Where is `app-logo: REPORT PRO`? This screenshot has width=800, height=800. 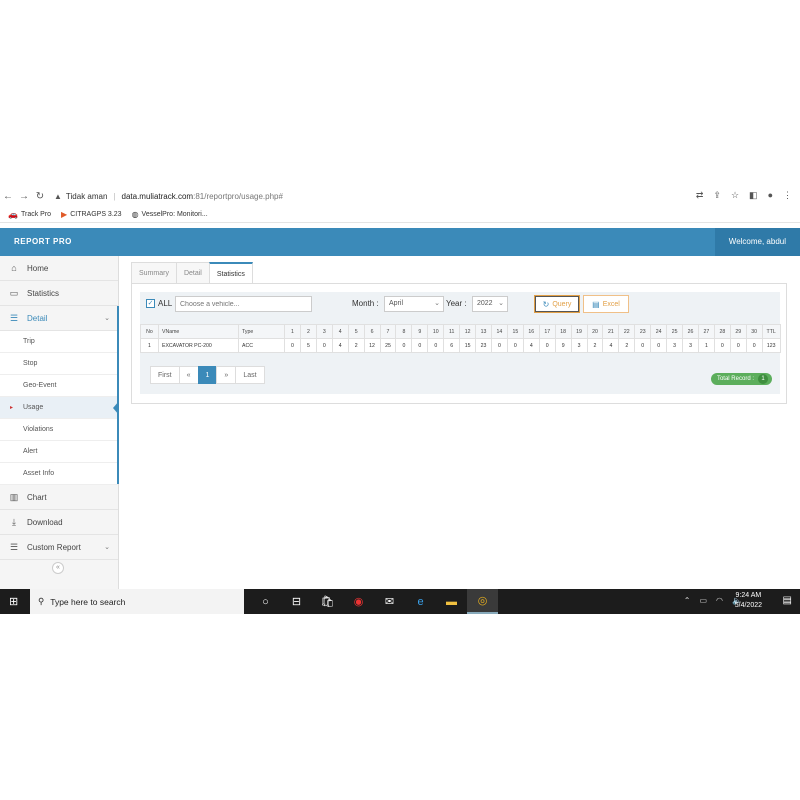
app-logo: REPORT PRO is located at coordinates (43, 241).